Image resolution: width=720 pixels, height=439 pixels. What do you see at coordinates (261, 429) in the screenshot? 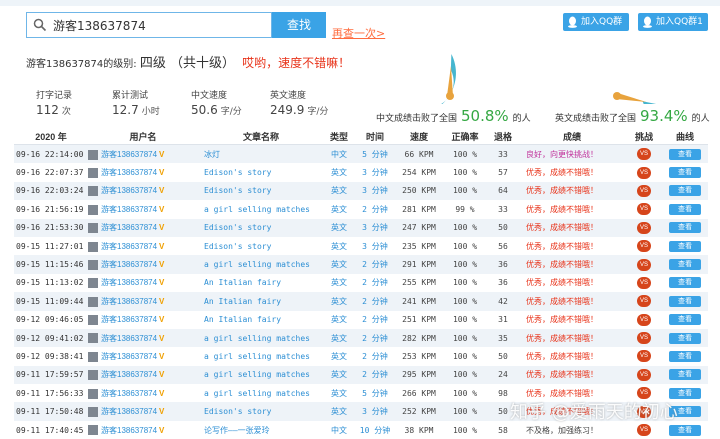
I see `cell-article-title: 论写作——一张爱玲` at bounding box center [261, 429].